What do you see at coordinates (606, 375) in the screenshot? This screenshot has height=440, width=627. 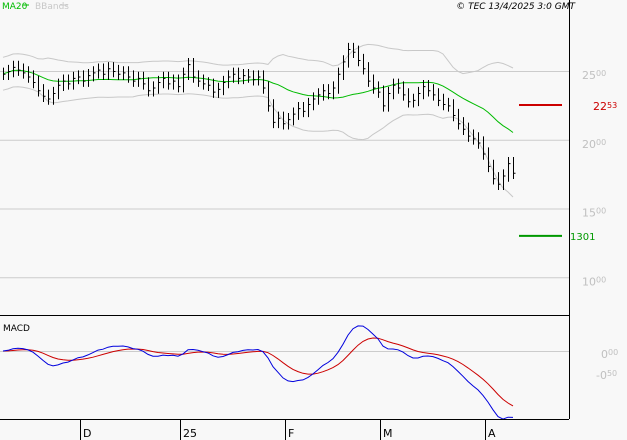 I see `macd-tick-label: -050` at bounding box center [606, 375].